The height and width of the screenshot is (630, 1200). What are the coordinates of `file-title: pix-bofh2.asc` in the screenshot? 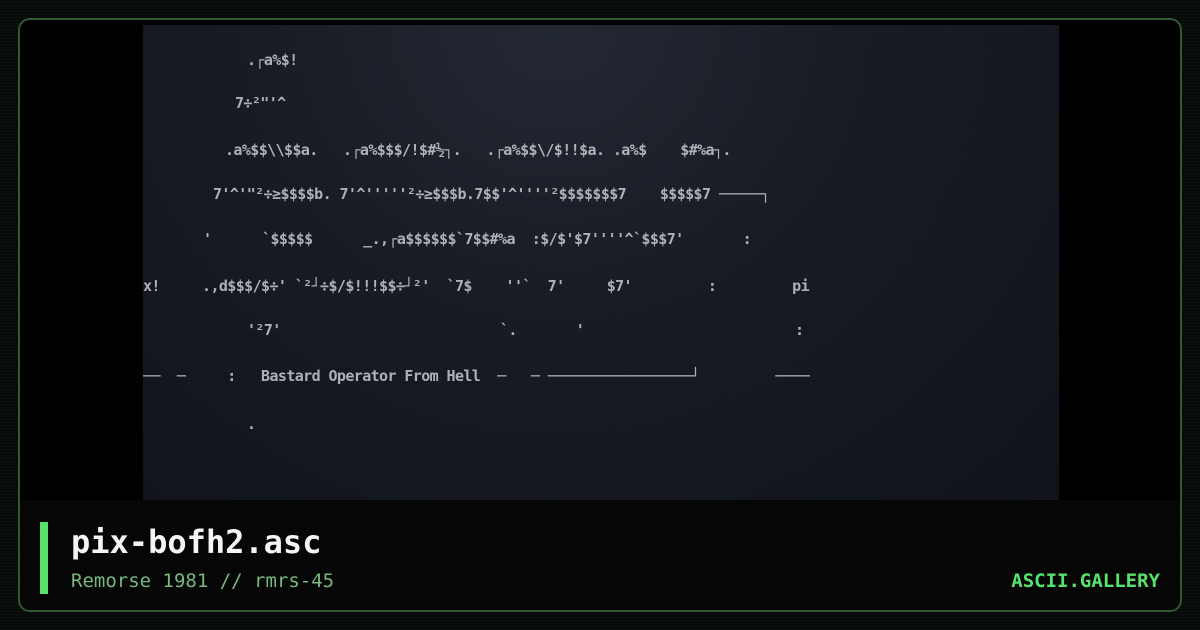 It's located at (196, 542).